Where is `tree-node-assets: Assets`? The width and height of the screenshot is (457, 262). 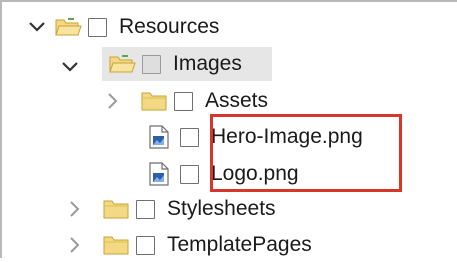
tree-node-assets: Assets is located at coordinates (185, 101).